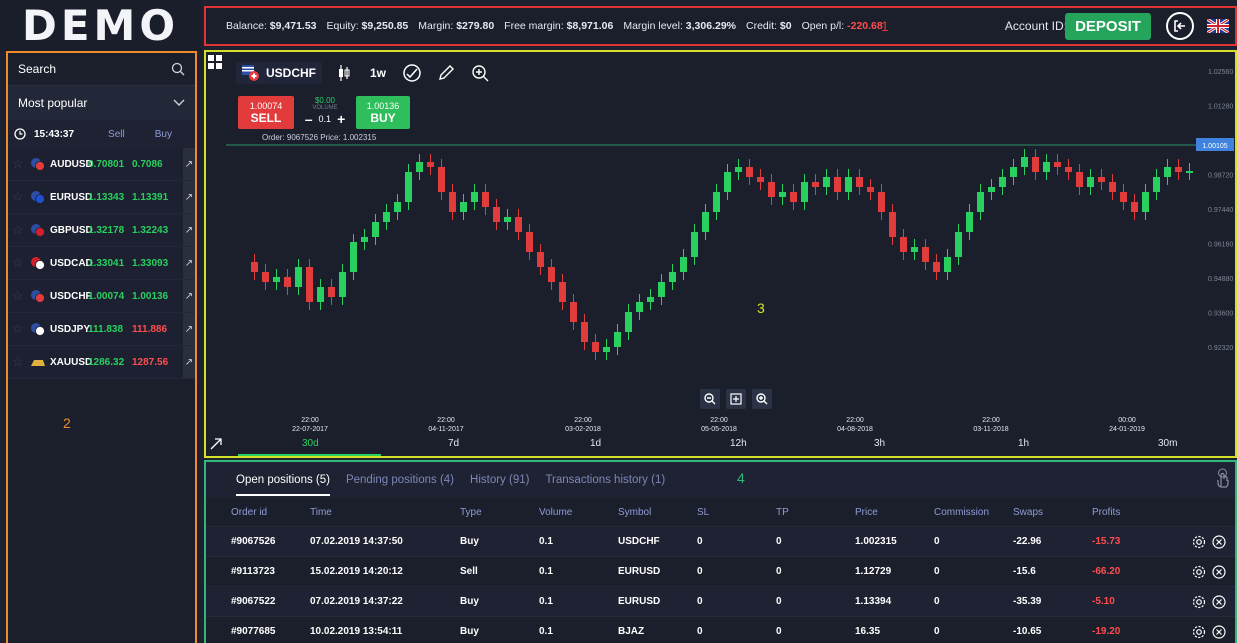  What do you see at coordinates (973, 512) in the screenshot?
I see `column-header: Commission` at bounding box center [973, 512].